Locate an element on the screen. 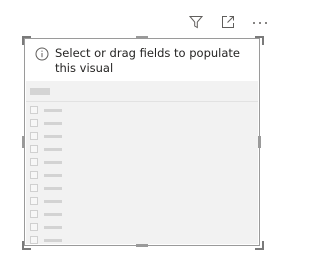  focus-mode-icon is located at coordinates (228, 22).